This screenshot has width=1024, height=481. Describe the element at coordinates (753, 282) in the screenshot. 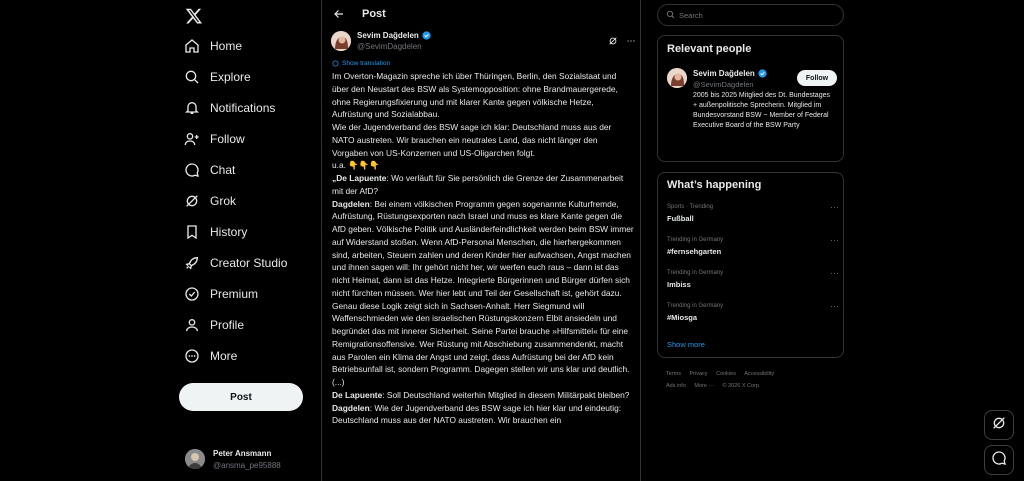

I see `trend-item: Trending in Germany Imbiss ···` at that location.